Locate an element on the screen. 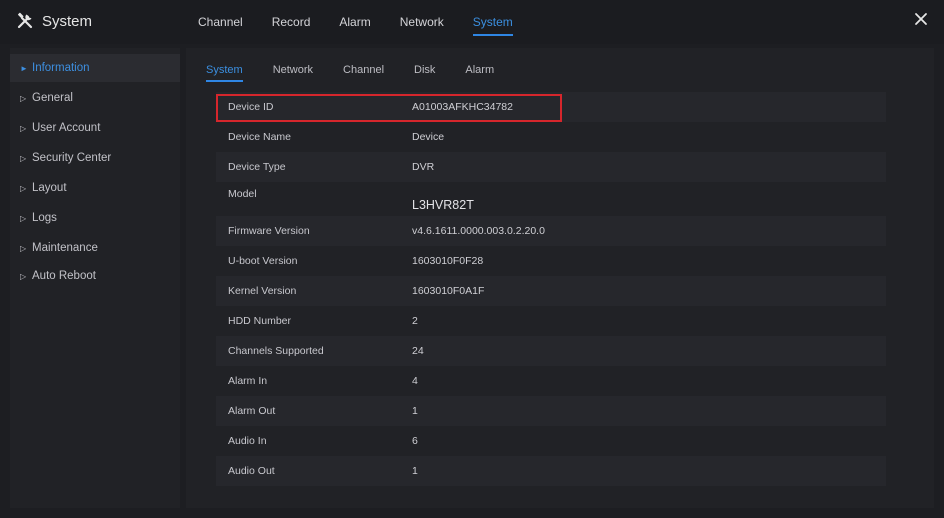  info-row-uboot-version: U-boot Version 1603010F0F28 is located at coordinates (551, 261).